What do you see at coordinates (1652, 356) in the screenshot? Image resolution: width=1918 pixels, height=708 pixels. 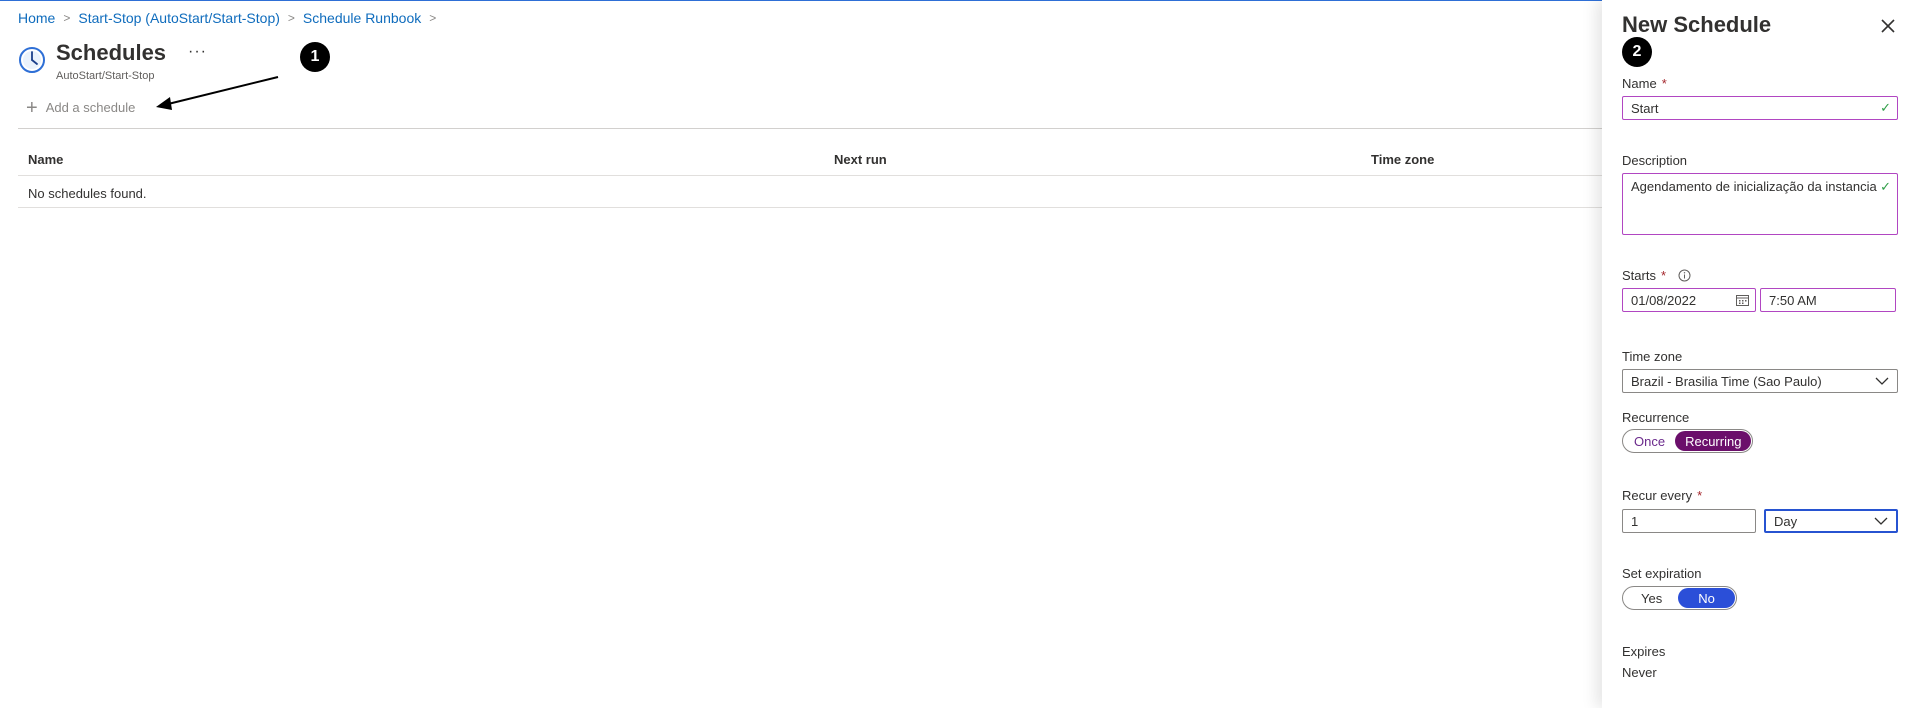 I see `time-zone-label: Time zone` at bounding box center [1652, 356].